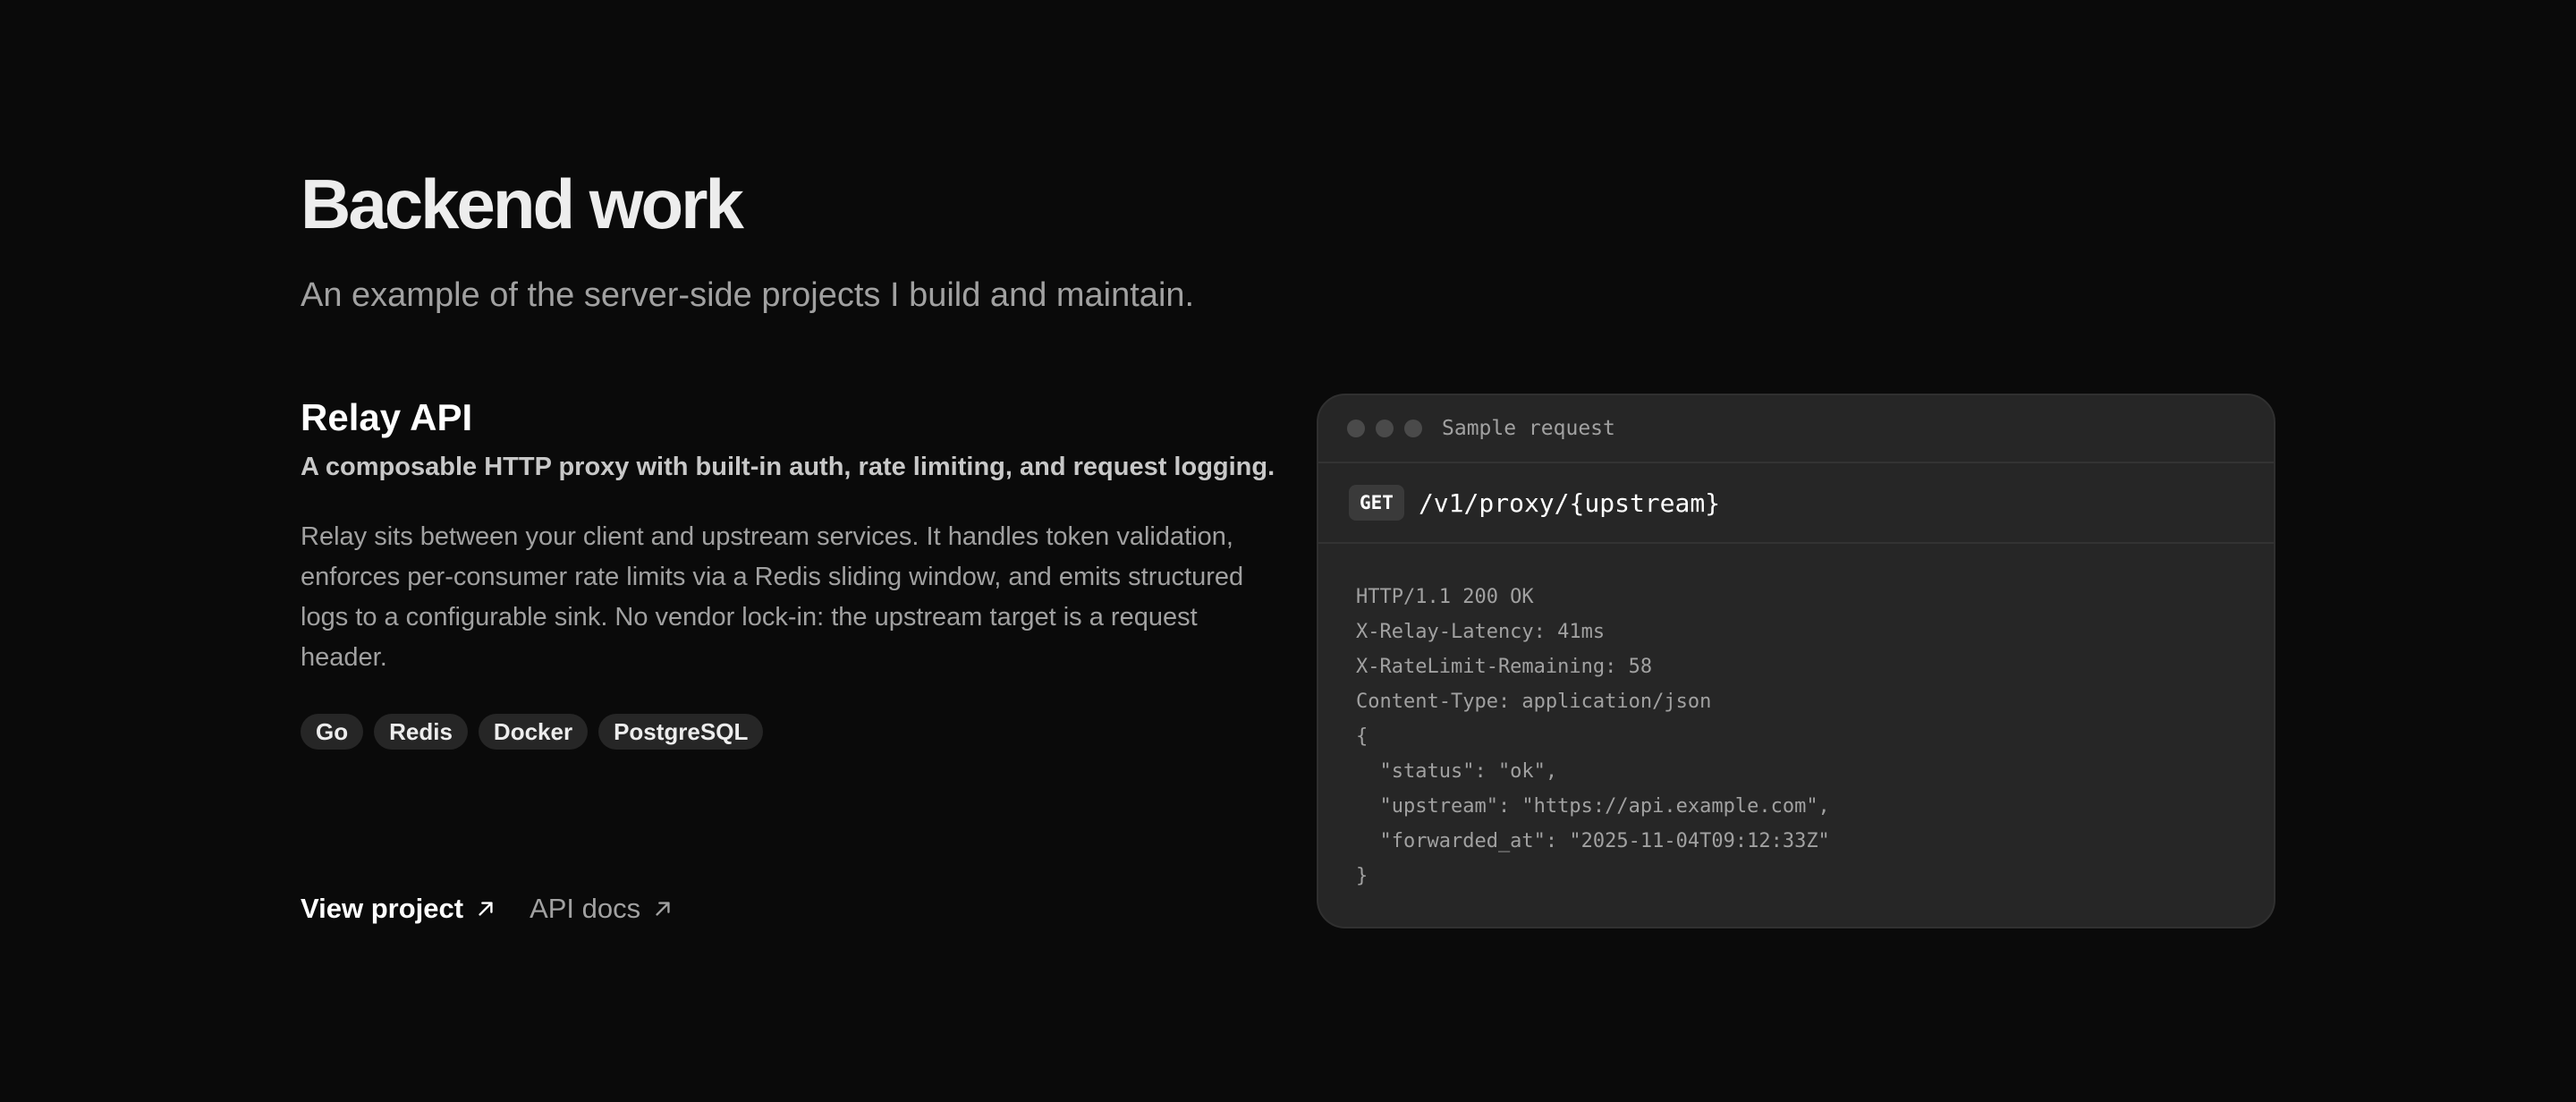  I want to click on view-project-link: View project, so click(398, 909).